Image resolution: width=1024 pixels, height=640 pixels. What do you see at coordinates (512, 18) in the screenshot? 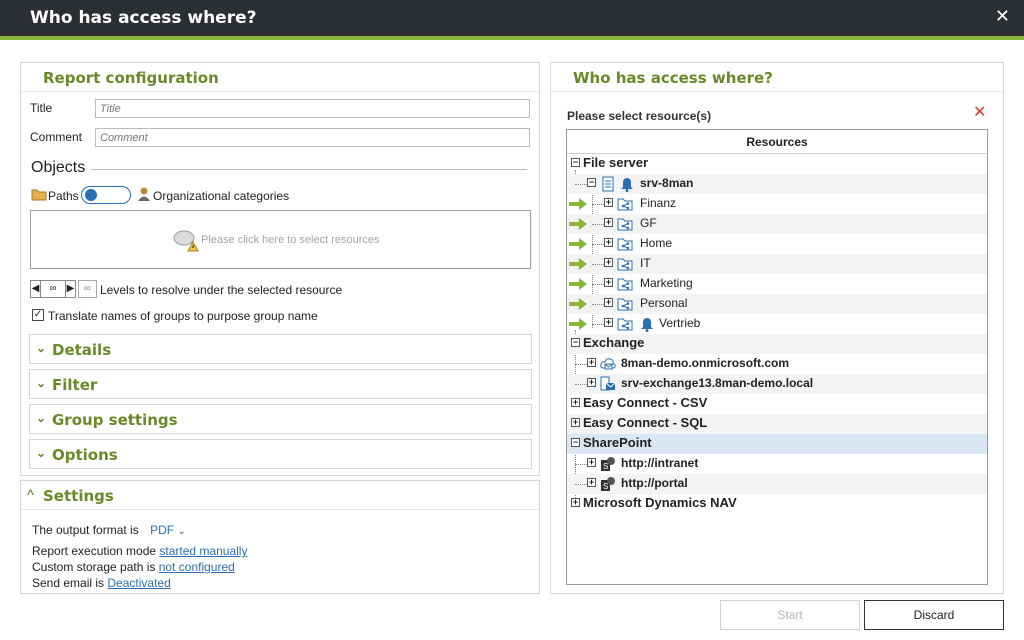
I see `window-titlebar: Who has access where? ✕` at bounding box center [512, 18].